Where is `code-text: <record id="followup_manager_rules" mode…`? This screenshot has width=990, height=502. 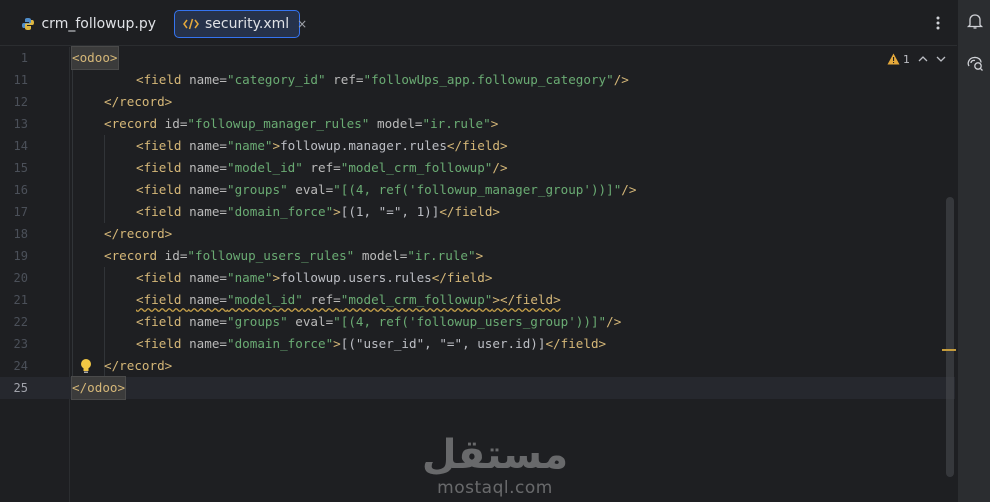 code-text: <record id="followup_manager_rules" mode… is located at coordinates (301, 124).